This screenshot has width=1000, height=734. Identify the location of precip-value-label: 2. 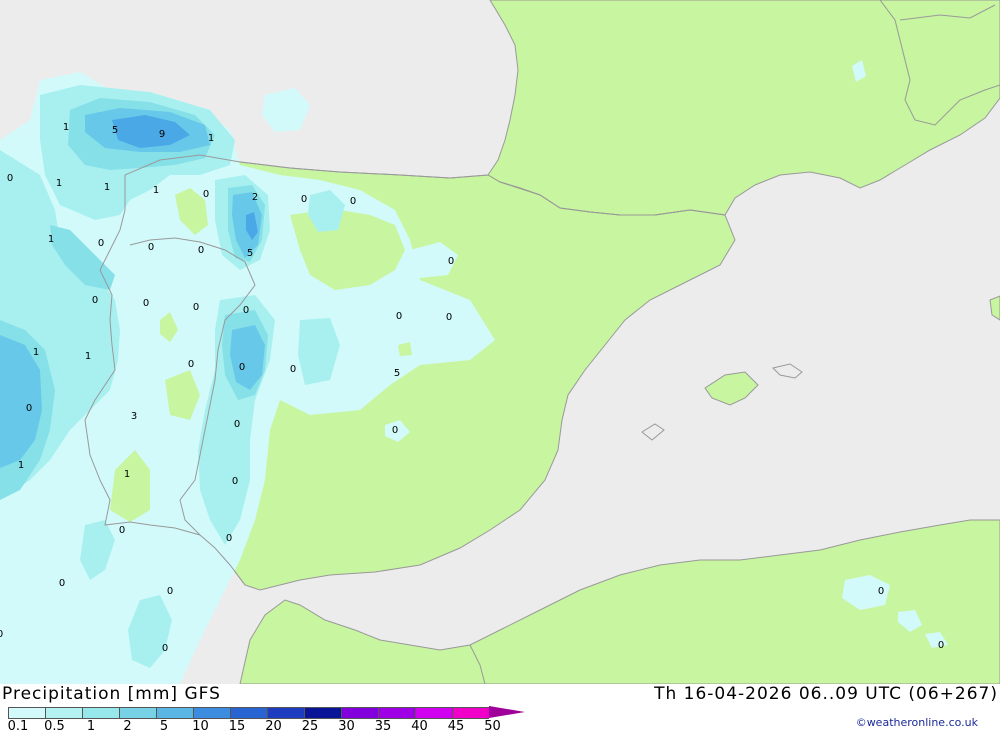
(255, 197).